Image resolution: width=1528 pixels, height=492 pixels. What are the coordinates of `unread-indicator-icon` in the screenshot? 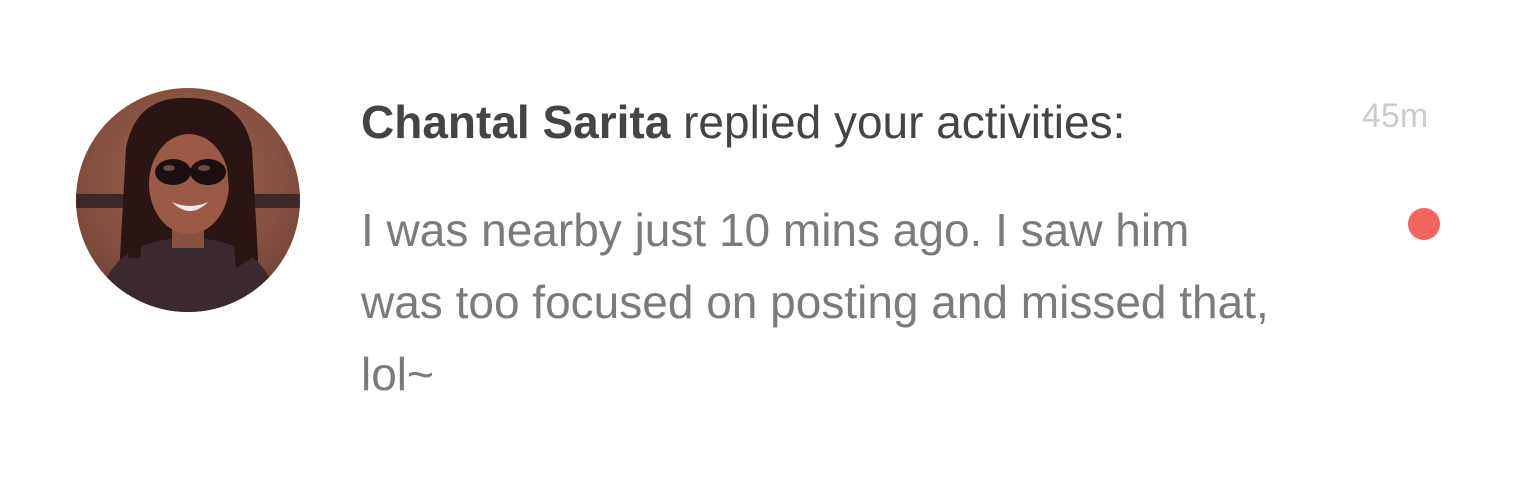 It's located at (1424, 224).